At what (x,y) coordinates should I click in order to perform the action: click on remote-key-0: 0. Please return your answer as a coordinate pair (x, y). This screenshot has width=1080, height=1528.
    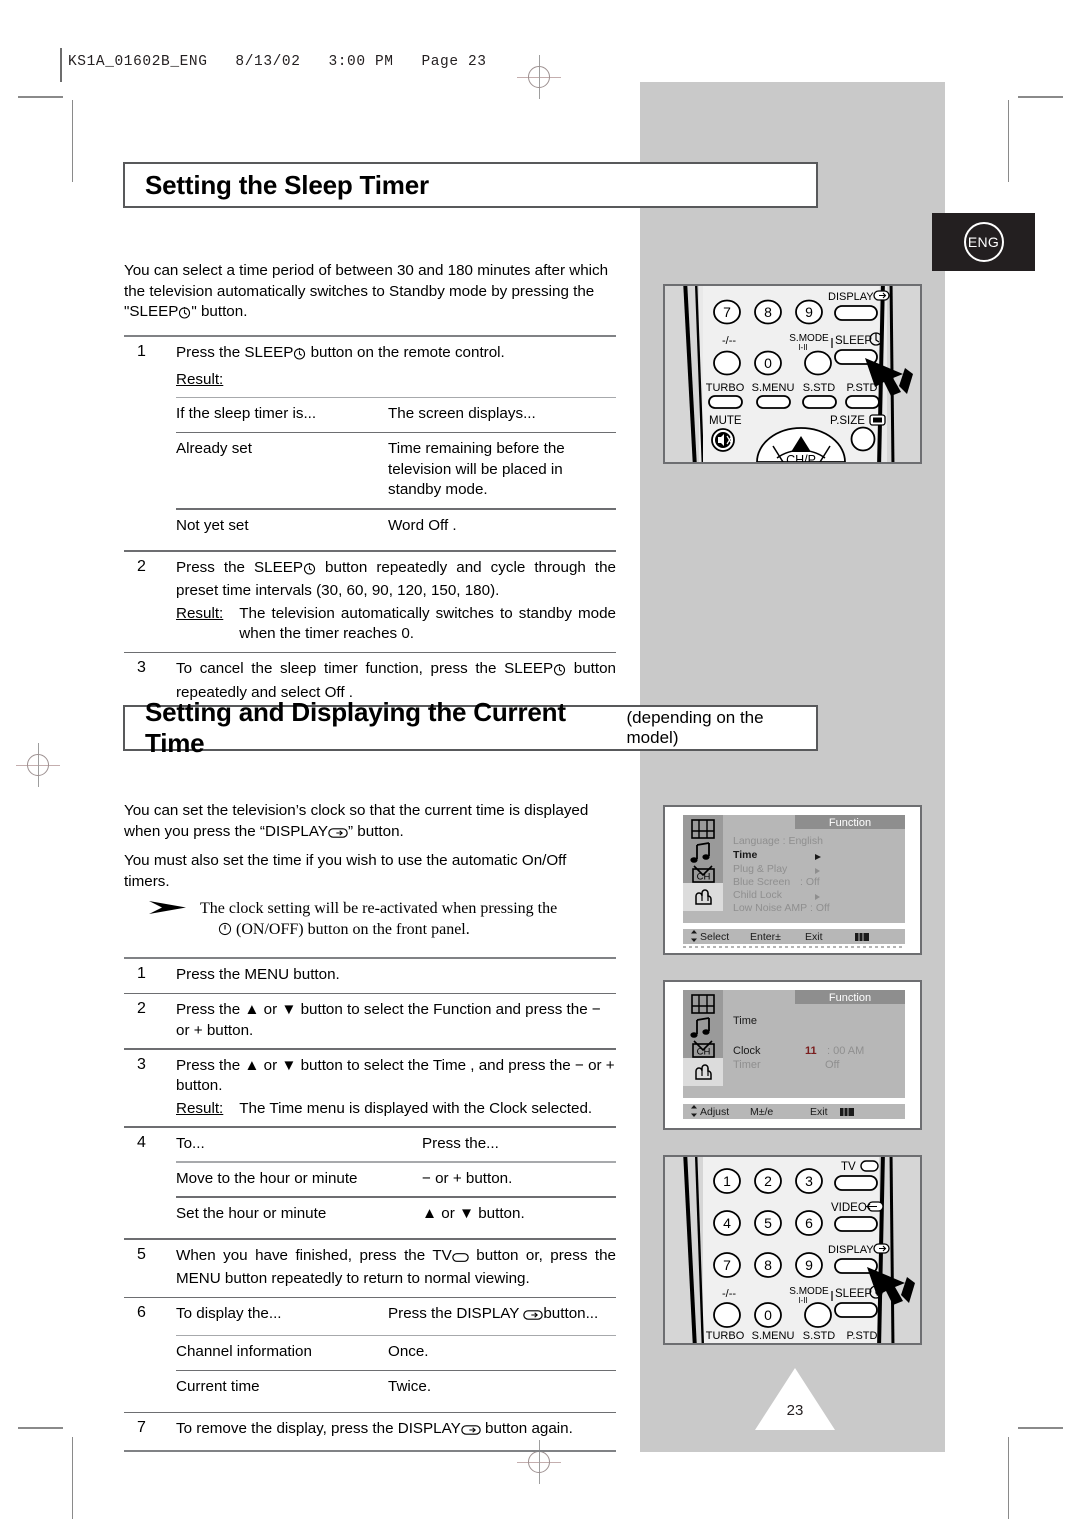
    Looking at the image, I should click on (768, 1315).